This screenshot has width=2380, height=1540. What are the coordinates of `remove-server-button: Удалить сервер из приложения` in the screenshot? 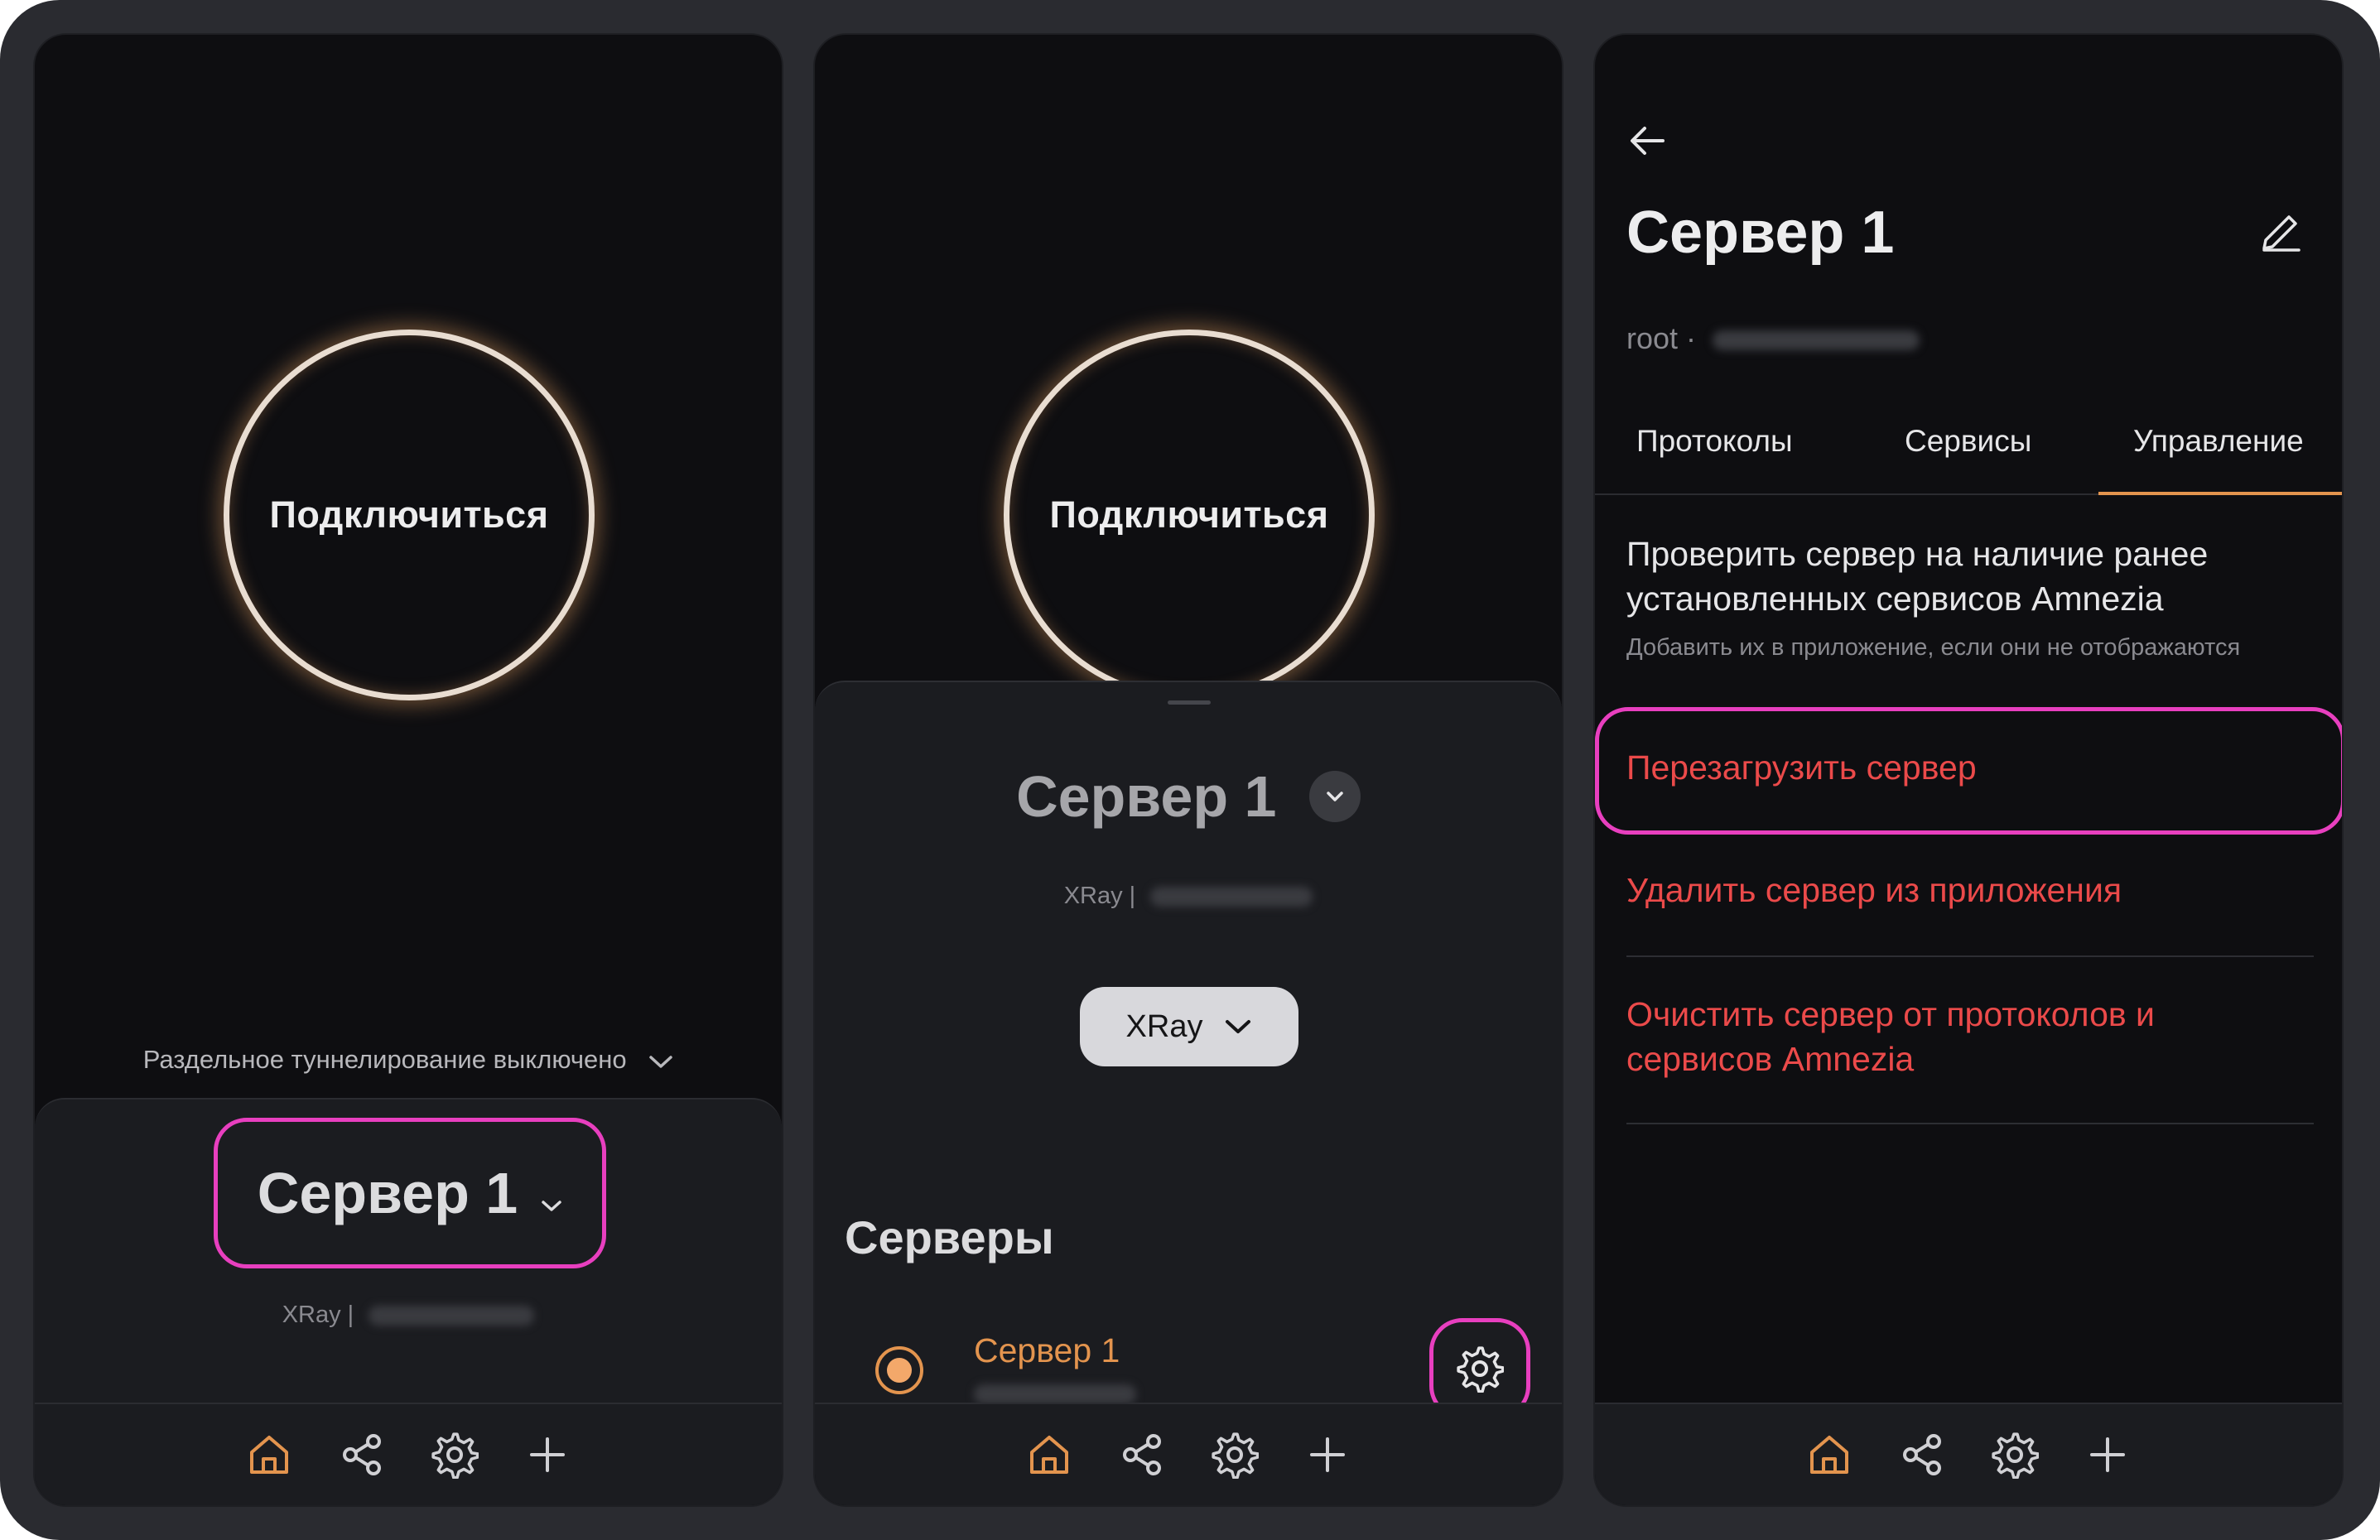 It's located at (1874, 890).